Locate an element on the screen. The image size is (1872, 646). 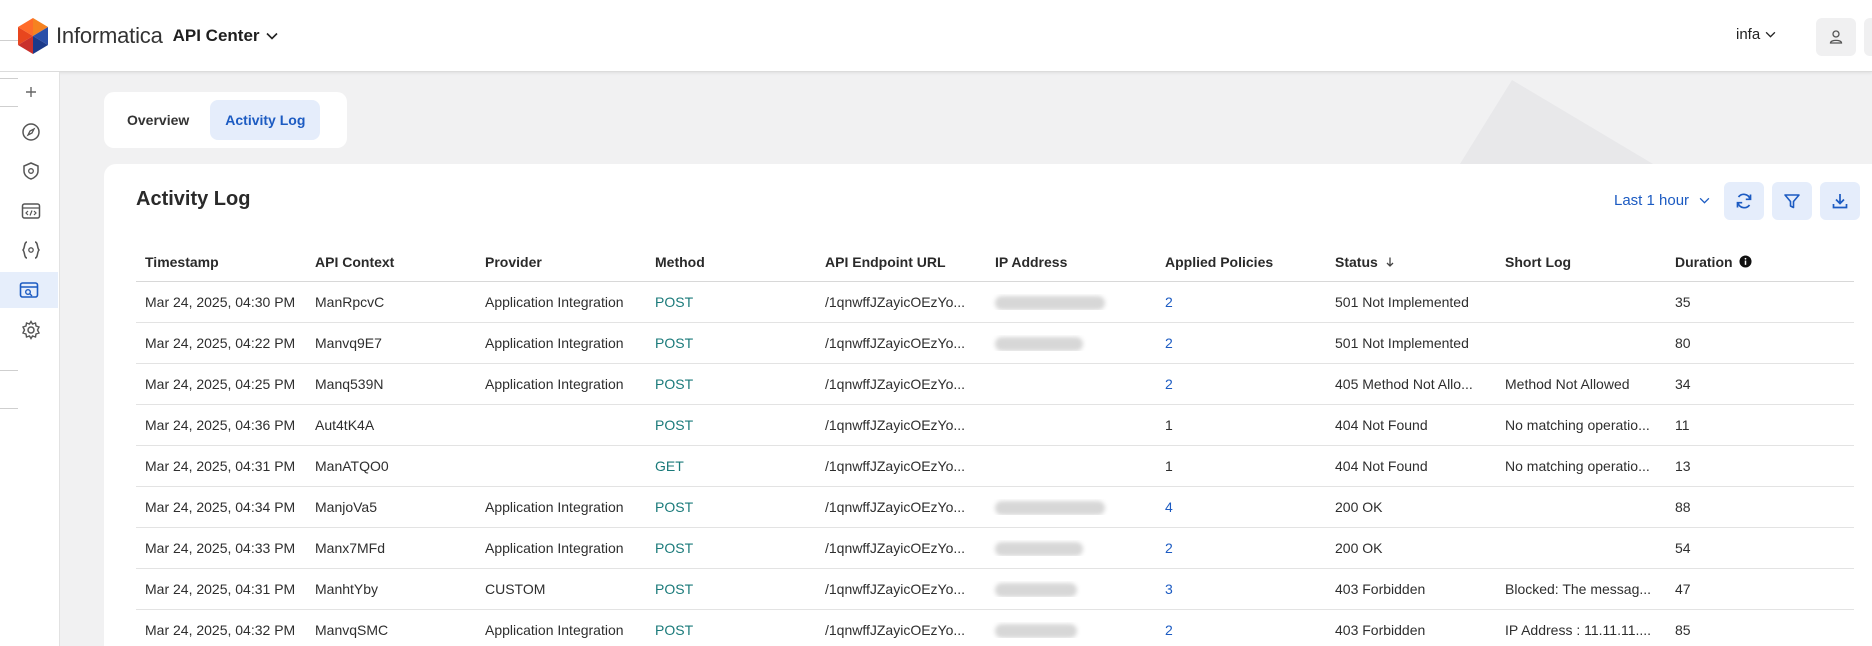
user-menu: infa is located at coordinates (1756, 34).